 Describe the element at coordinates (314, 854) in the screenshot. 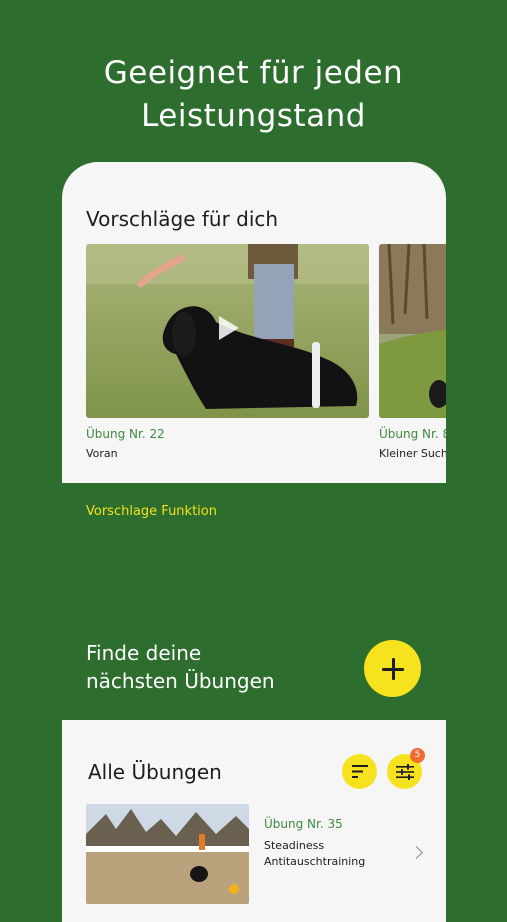

I see `exercise-name: Steadiness Antitauschtraining` at that location.